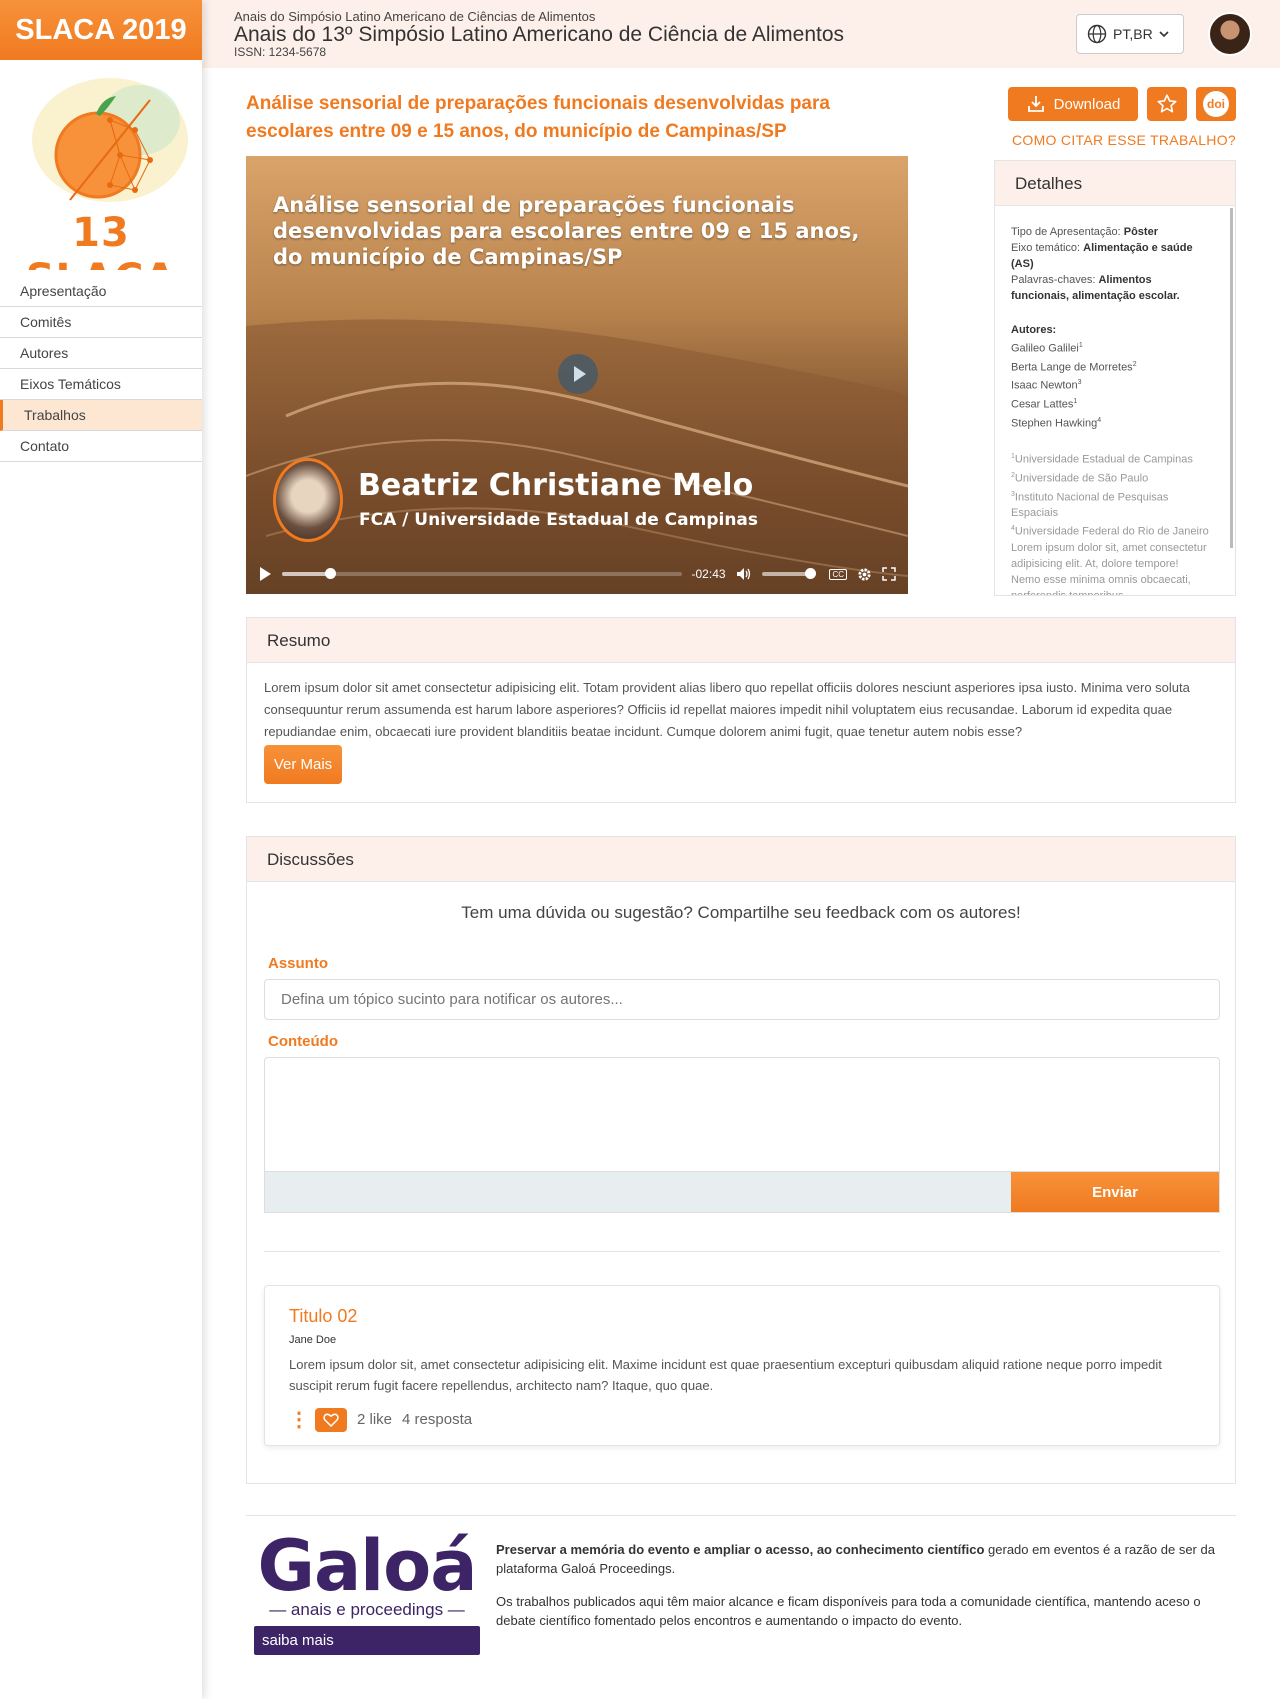 The height and width of the screenshot is (1699, 1280). What do you see at coordinates (1133, 34) in the screenshot?
I see `language-label: PT,BR` at bounding box center [1133, 34].